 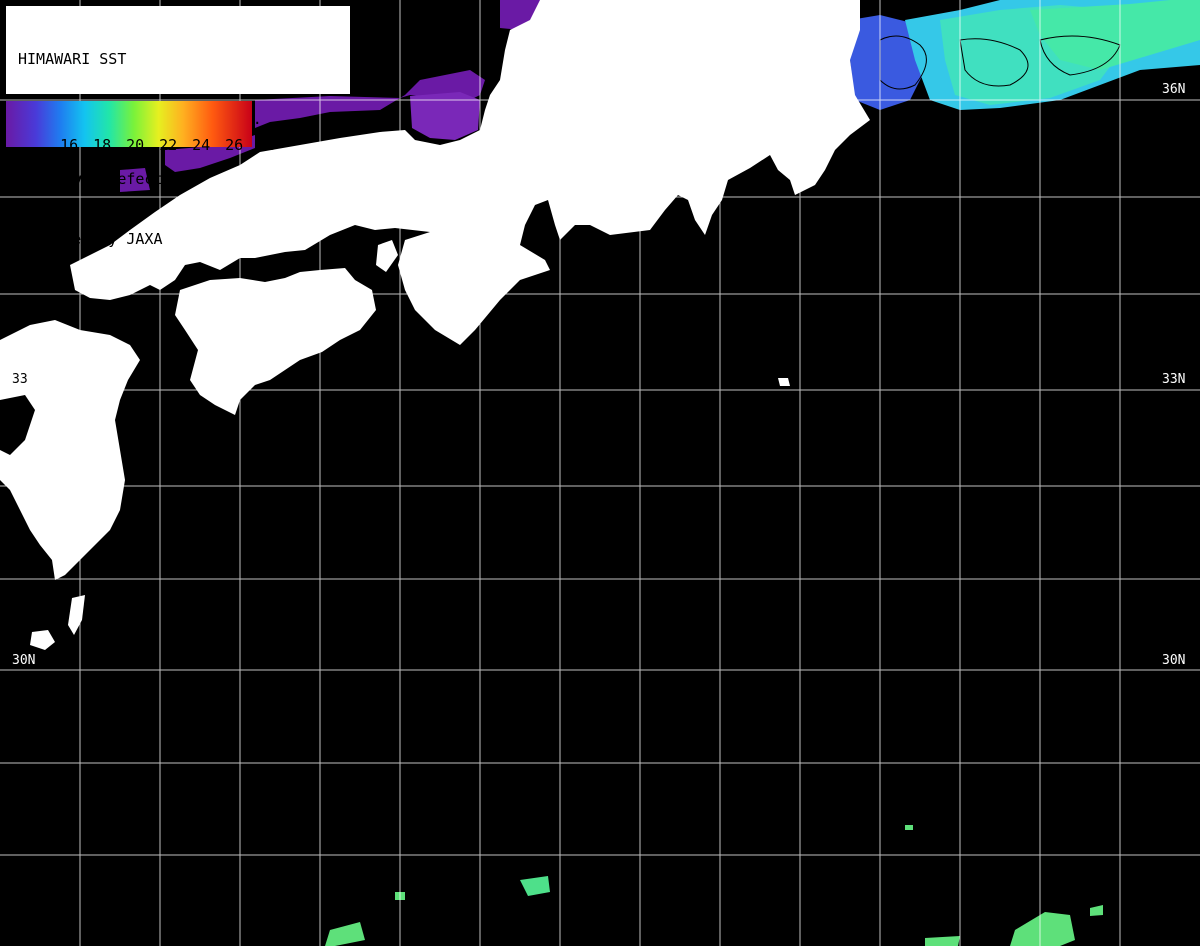 What do you see at coordinates (1174, 89) in the screenshot?
I see `lat-label-36n-right: 36N` at bounding box center [1174, 89].